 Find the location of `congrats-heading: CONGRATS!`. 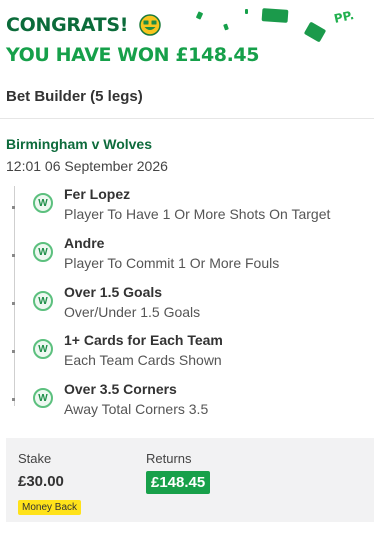

congrats-heading: CONGRATS! is located at coordinates (67, 25).